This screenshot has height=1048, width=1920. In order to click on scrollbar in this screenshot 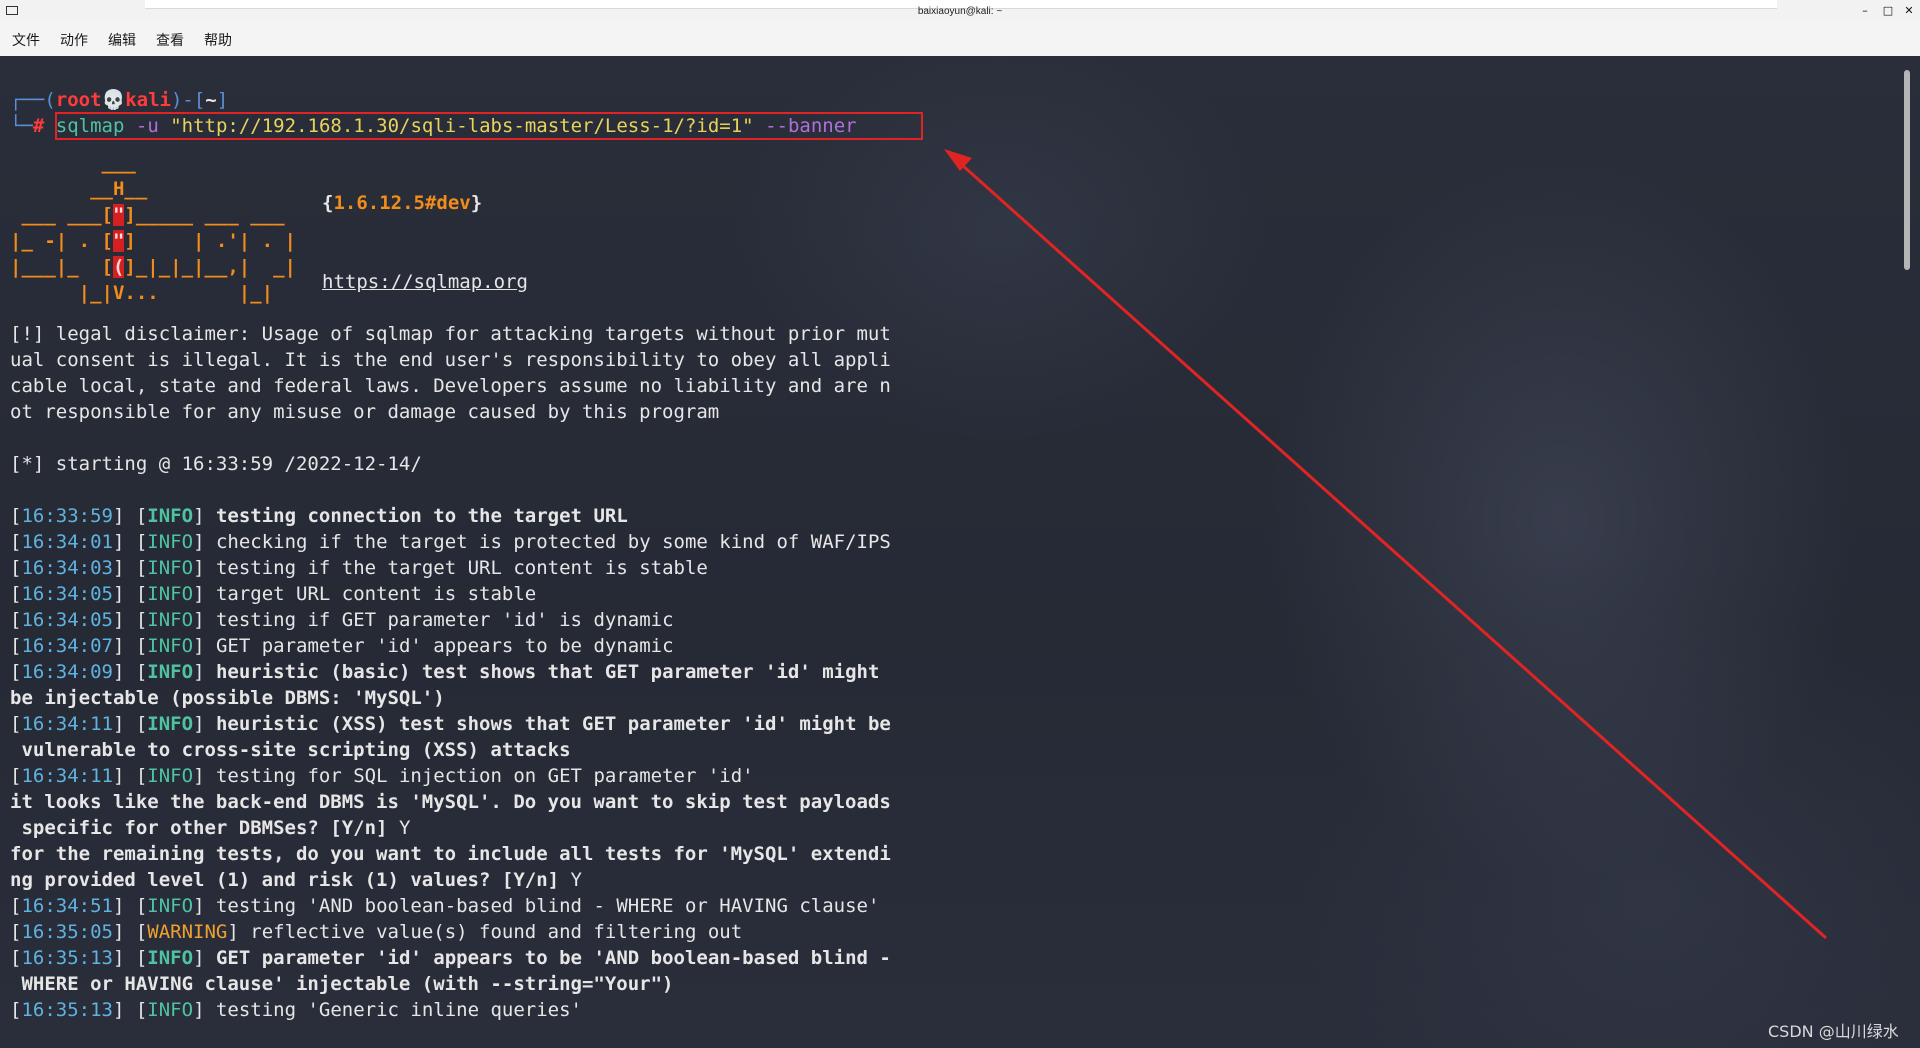, I will do `click(1907, 170)`.